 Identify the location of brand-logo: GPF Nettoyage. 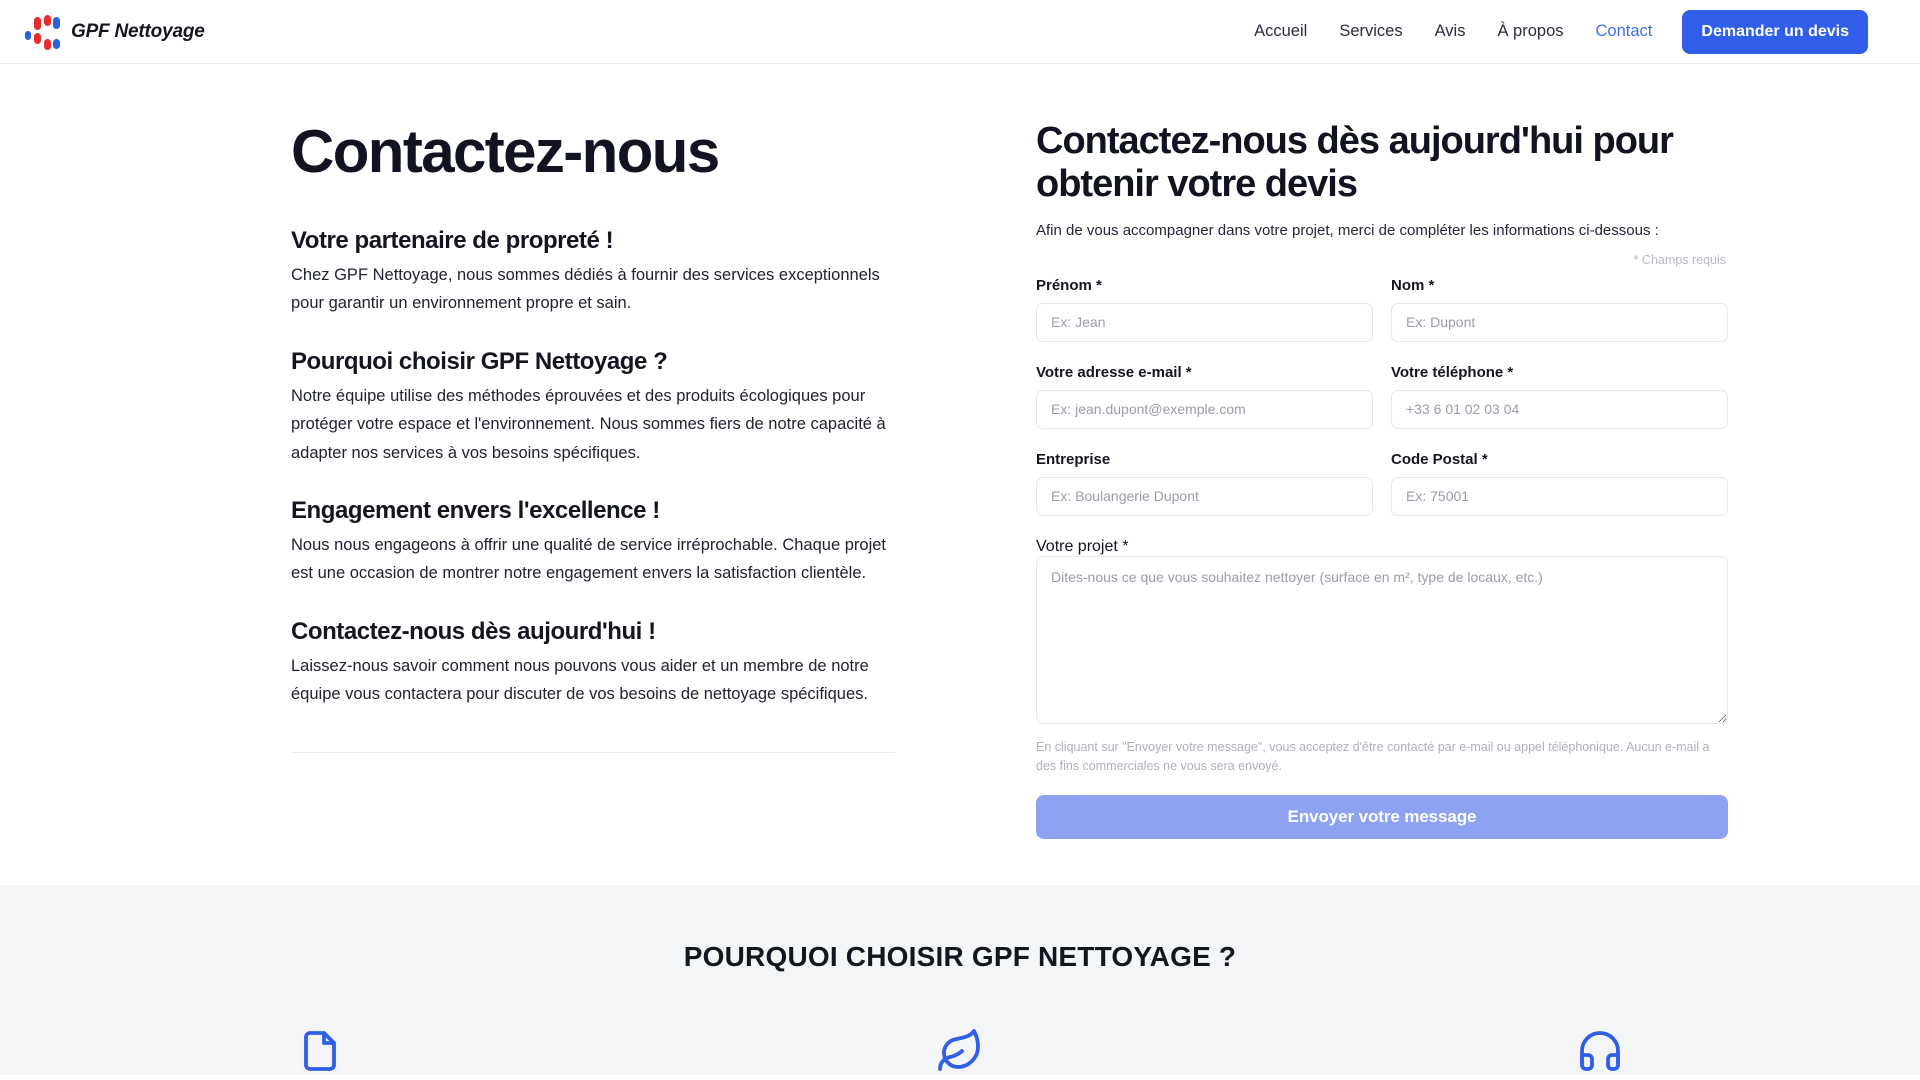
(114, 32).